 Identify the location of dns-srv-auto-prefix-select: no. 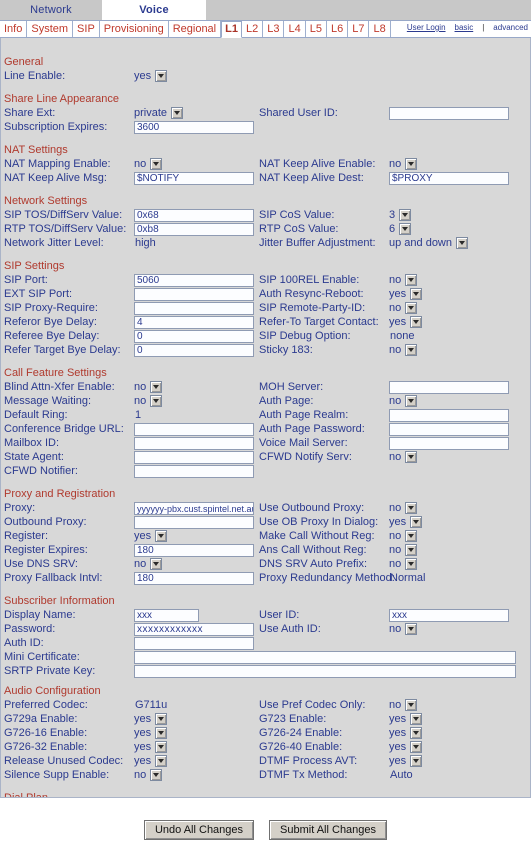
(403, 564).